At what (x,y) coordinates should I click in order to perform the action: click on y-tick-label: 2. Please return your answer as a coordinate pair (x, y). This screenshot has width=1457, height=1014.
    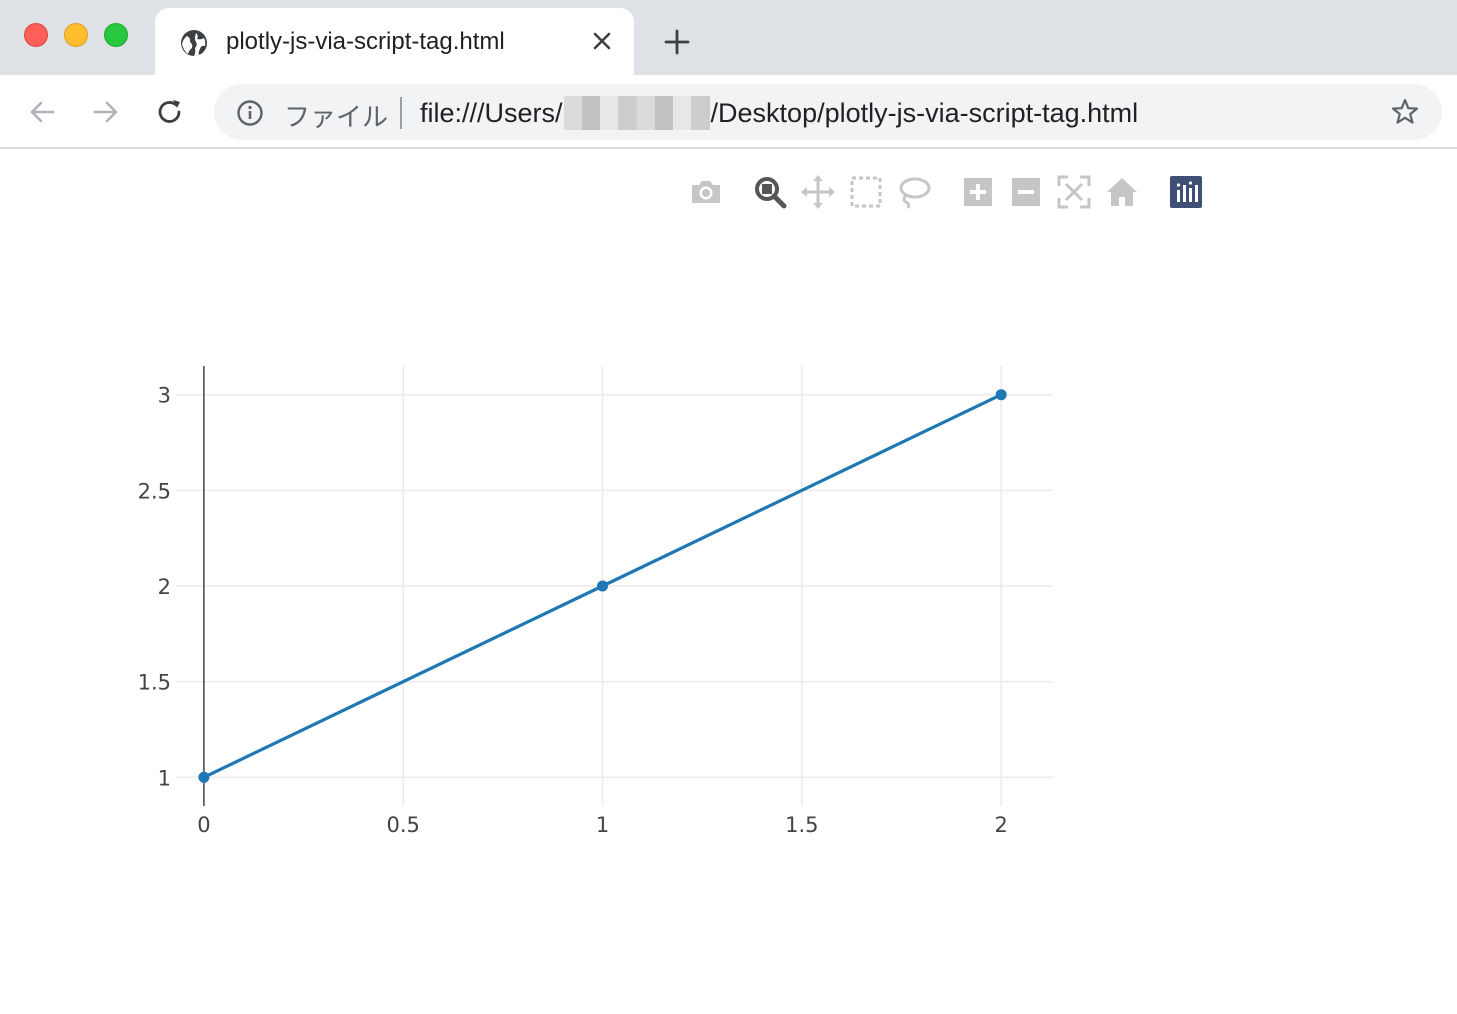
    Looking at the image, I should click on (164, 587).